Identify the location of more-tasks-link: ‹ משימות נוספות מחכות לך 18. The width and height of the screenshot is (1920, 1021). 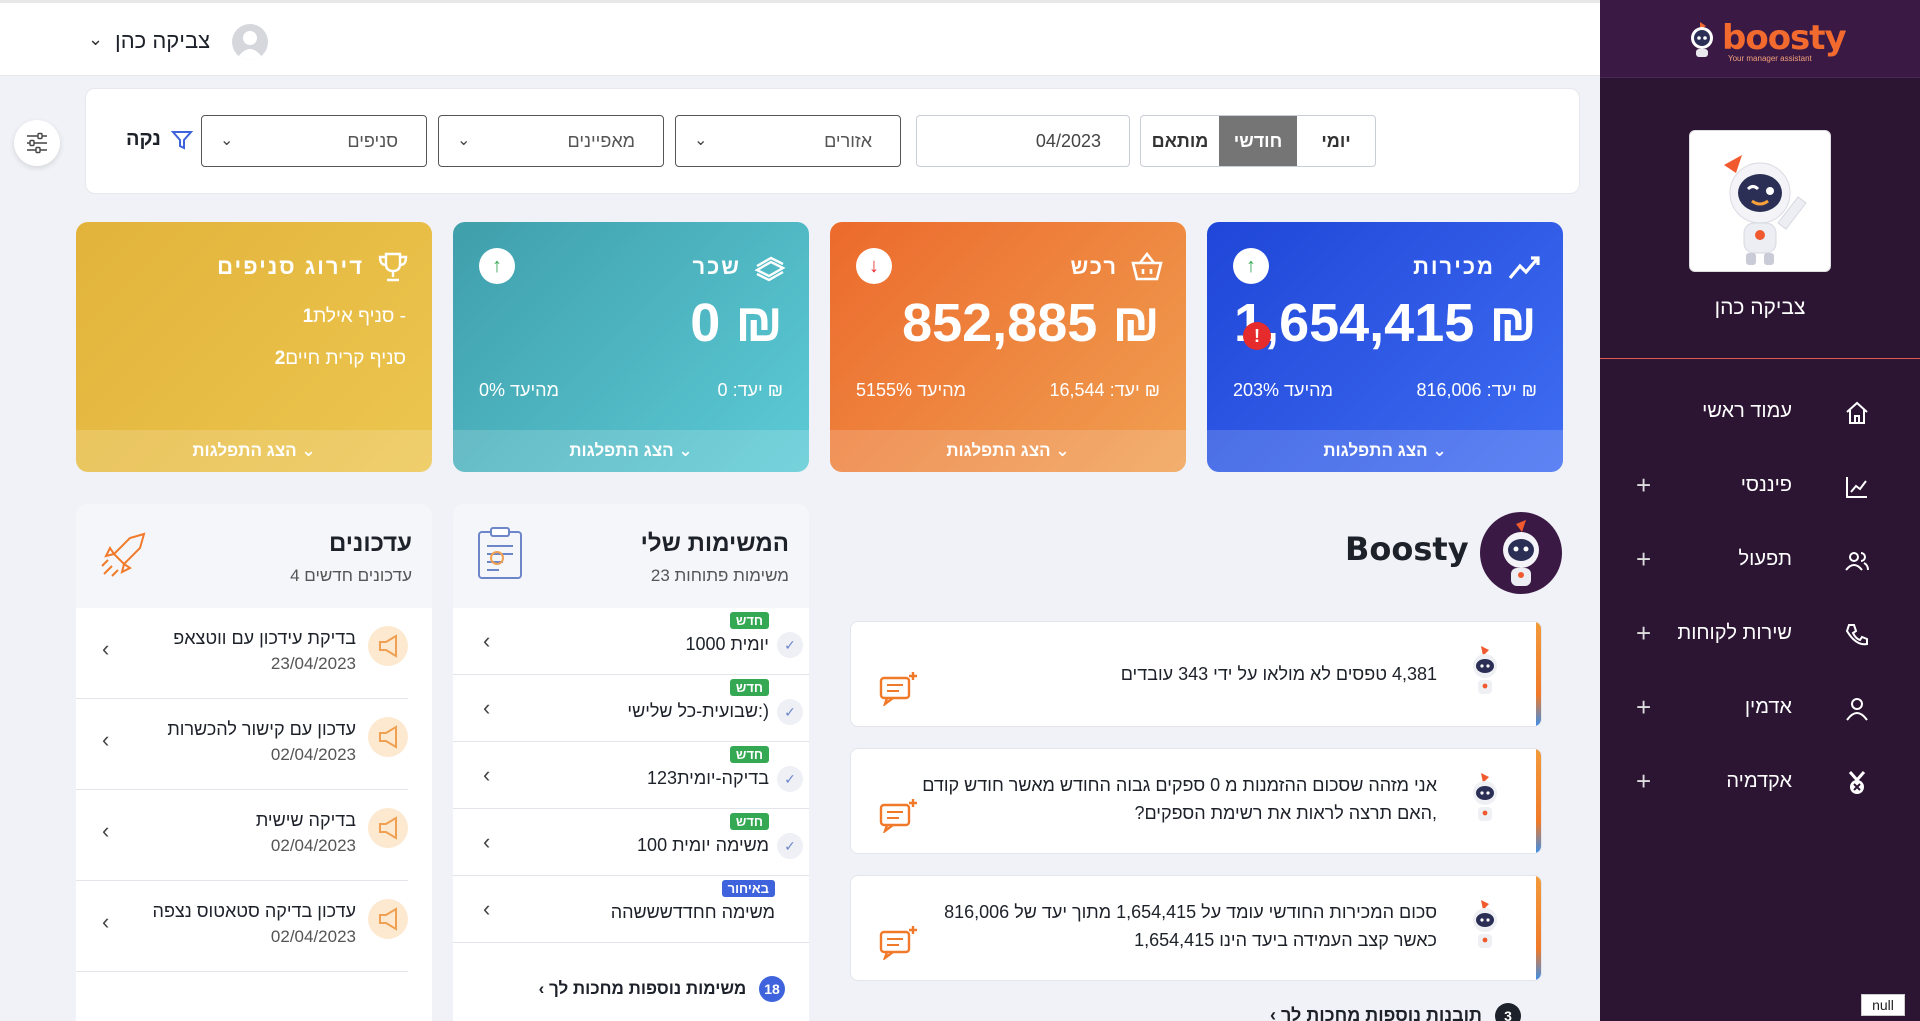
(662, 989).